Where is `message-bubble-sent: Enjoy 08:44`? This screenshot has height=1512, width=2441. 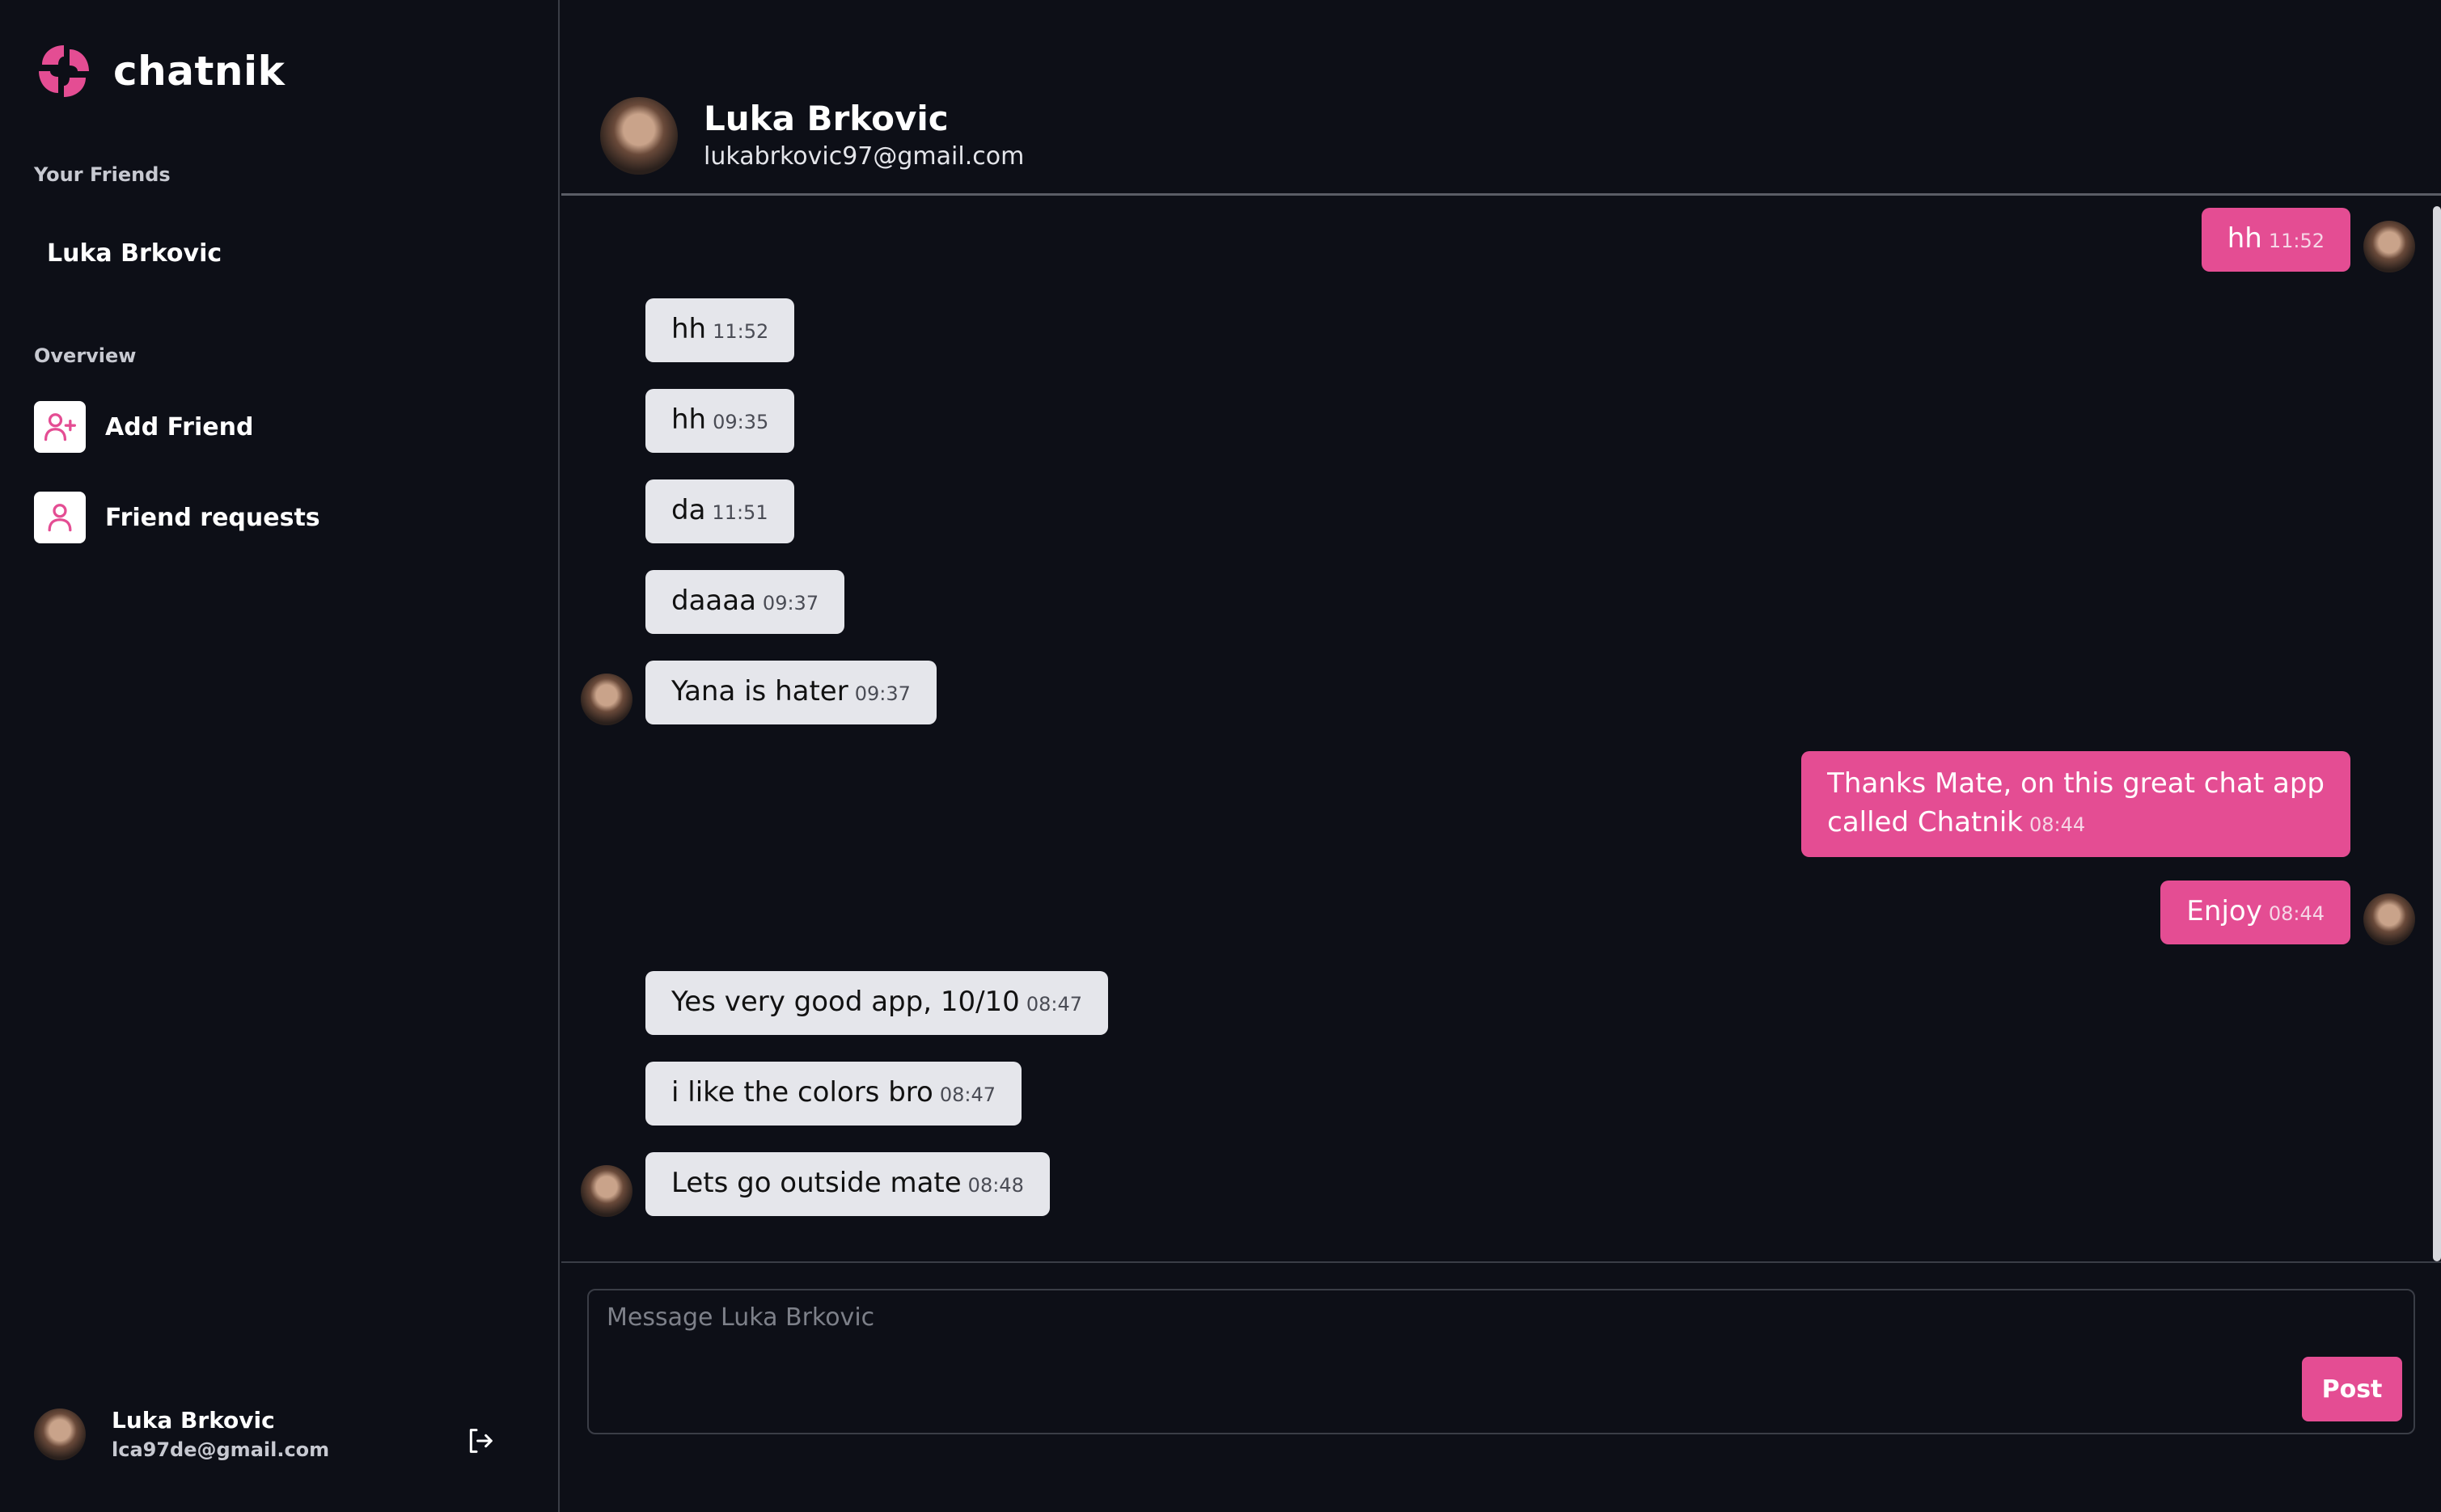 message-bubble-sent: Enjoy 08:44 is located at coordinates (2255, 912).